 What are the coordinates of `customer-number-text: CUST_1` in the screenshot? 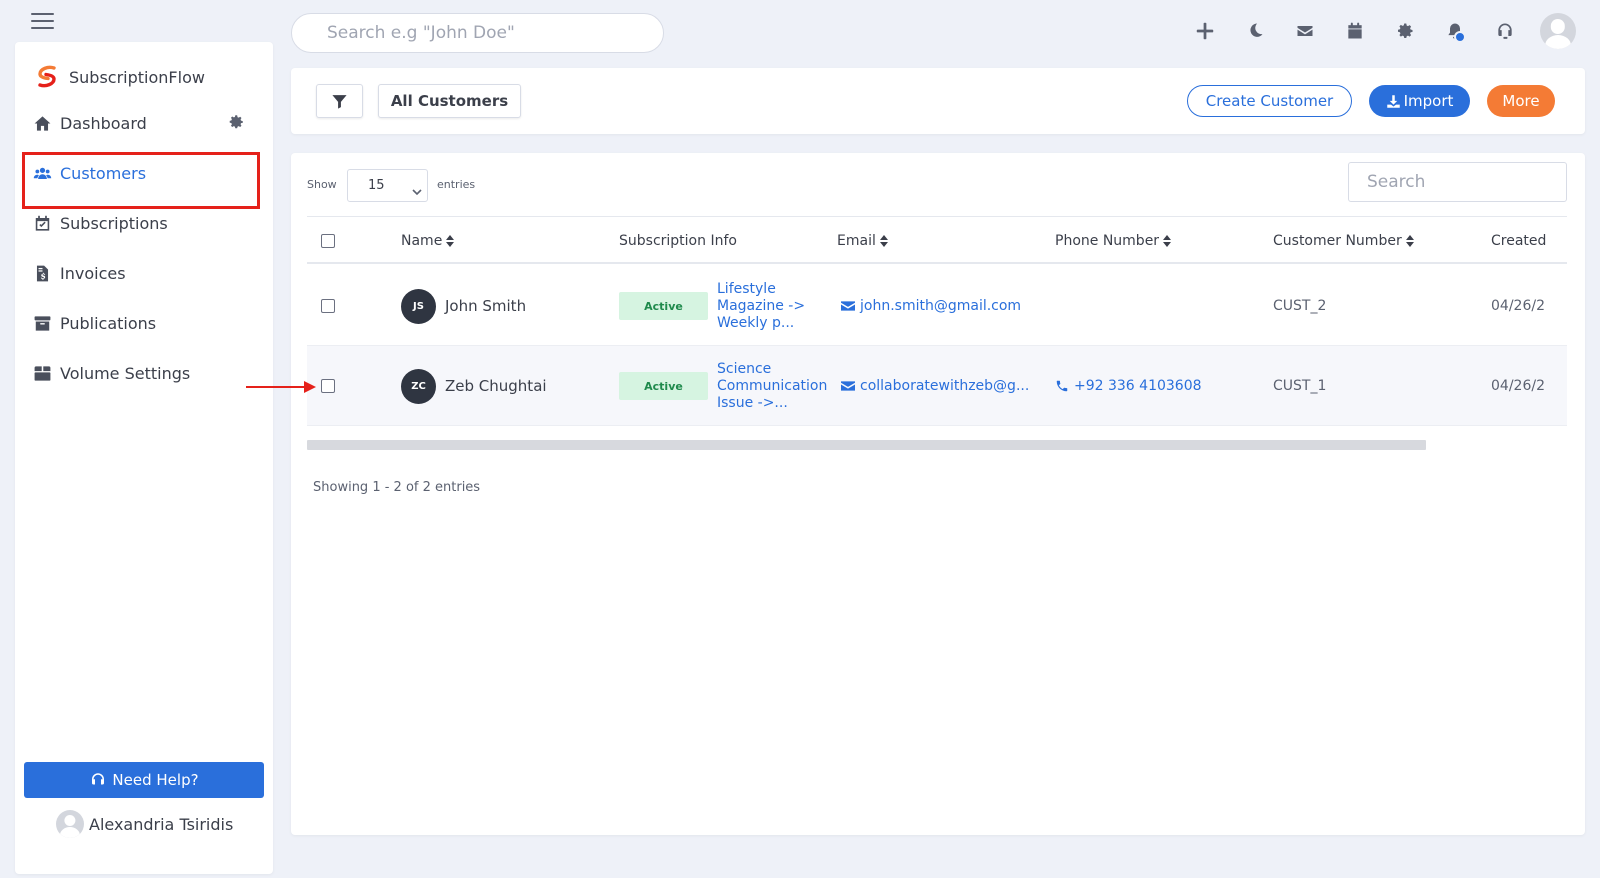 It's located at (1300, 386).